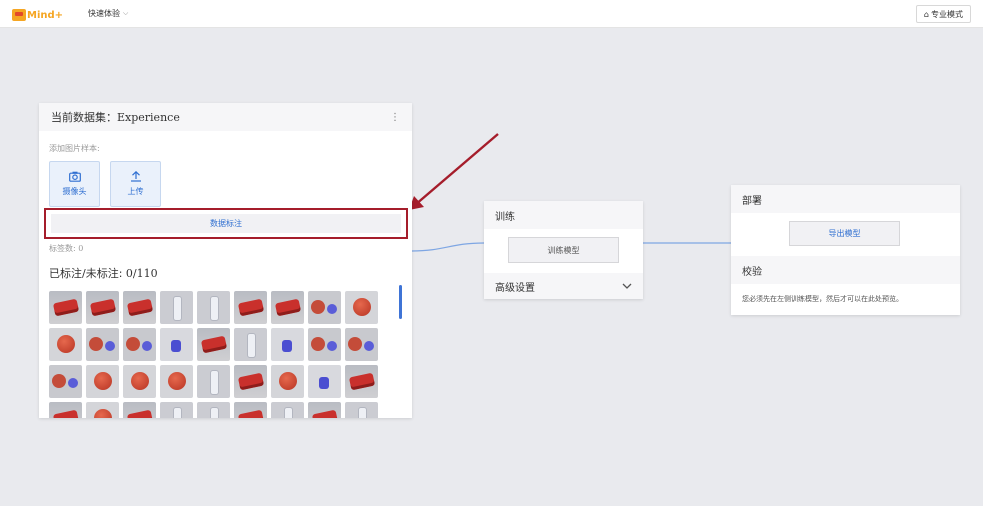 The width and height of the screenshot is (983, 506). I want to click on verify-title: 校验, so click(752, 272).